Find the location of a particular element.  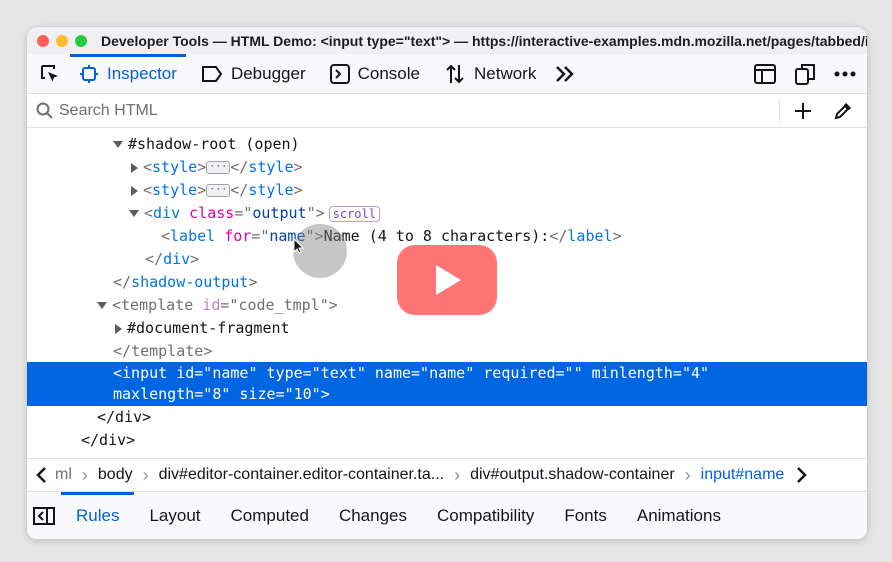

chevron-left-icon is located at coordinates (41, 475).